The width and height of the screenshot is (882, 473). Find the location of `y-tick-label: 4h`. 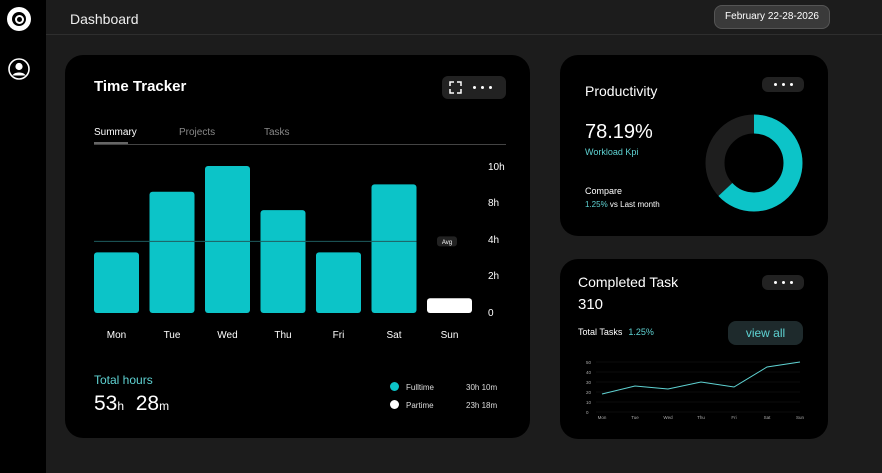

y-tick-label: 4h is located at coordinates (493, 240).